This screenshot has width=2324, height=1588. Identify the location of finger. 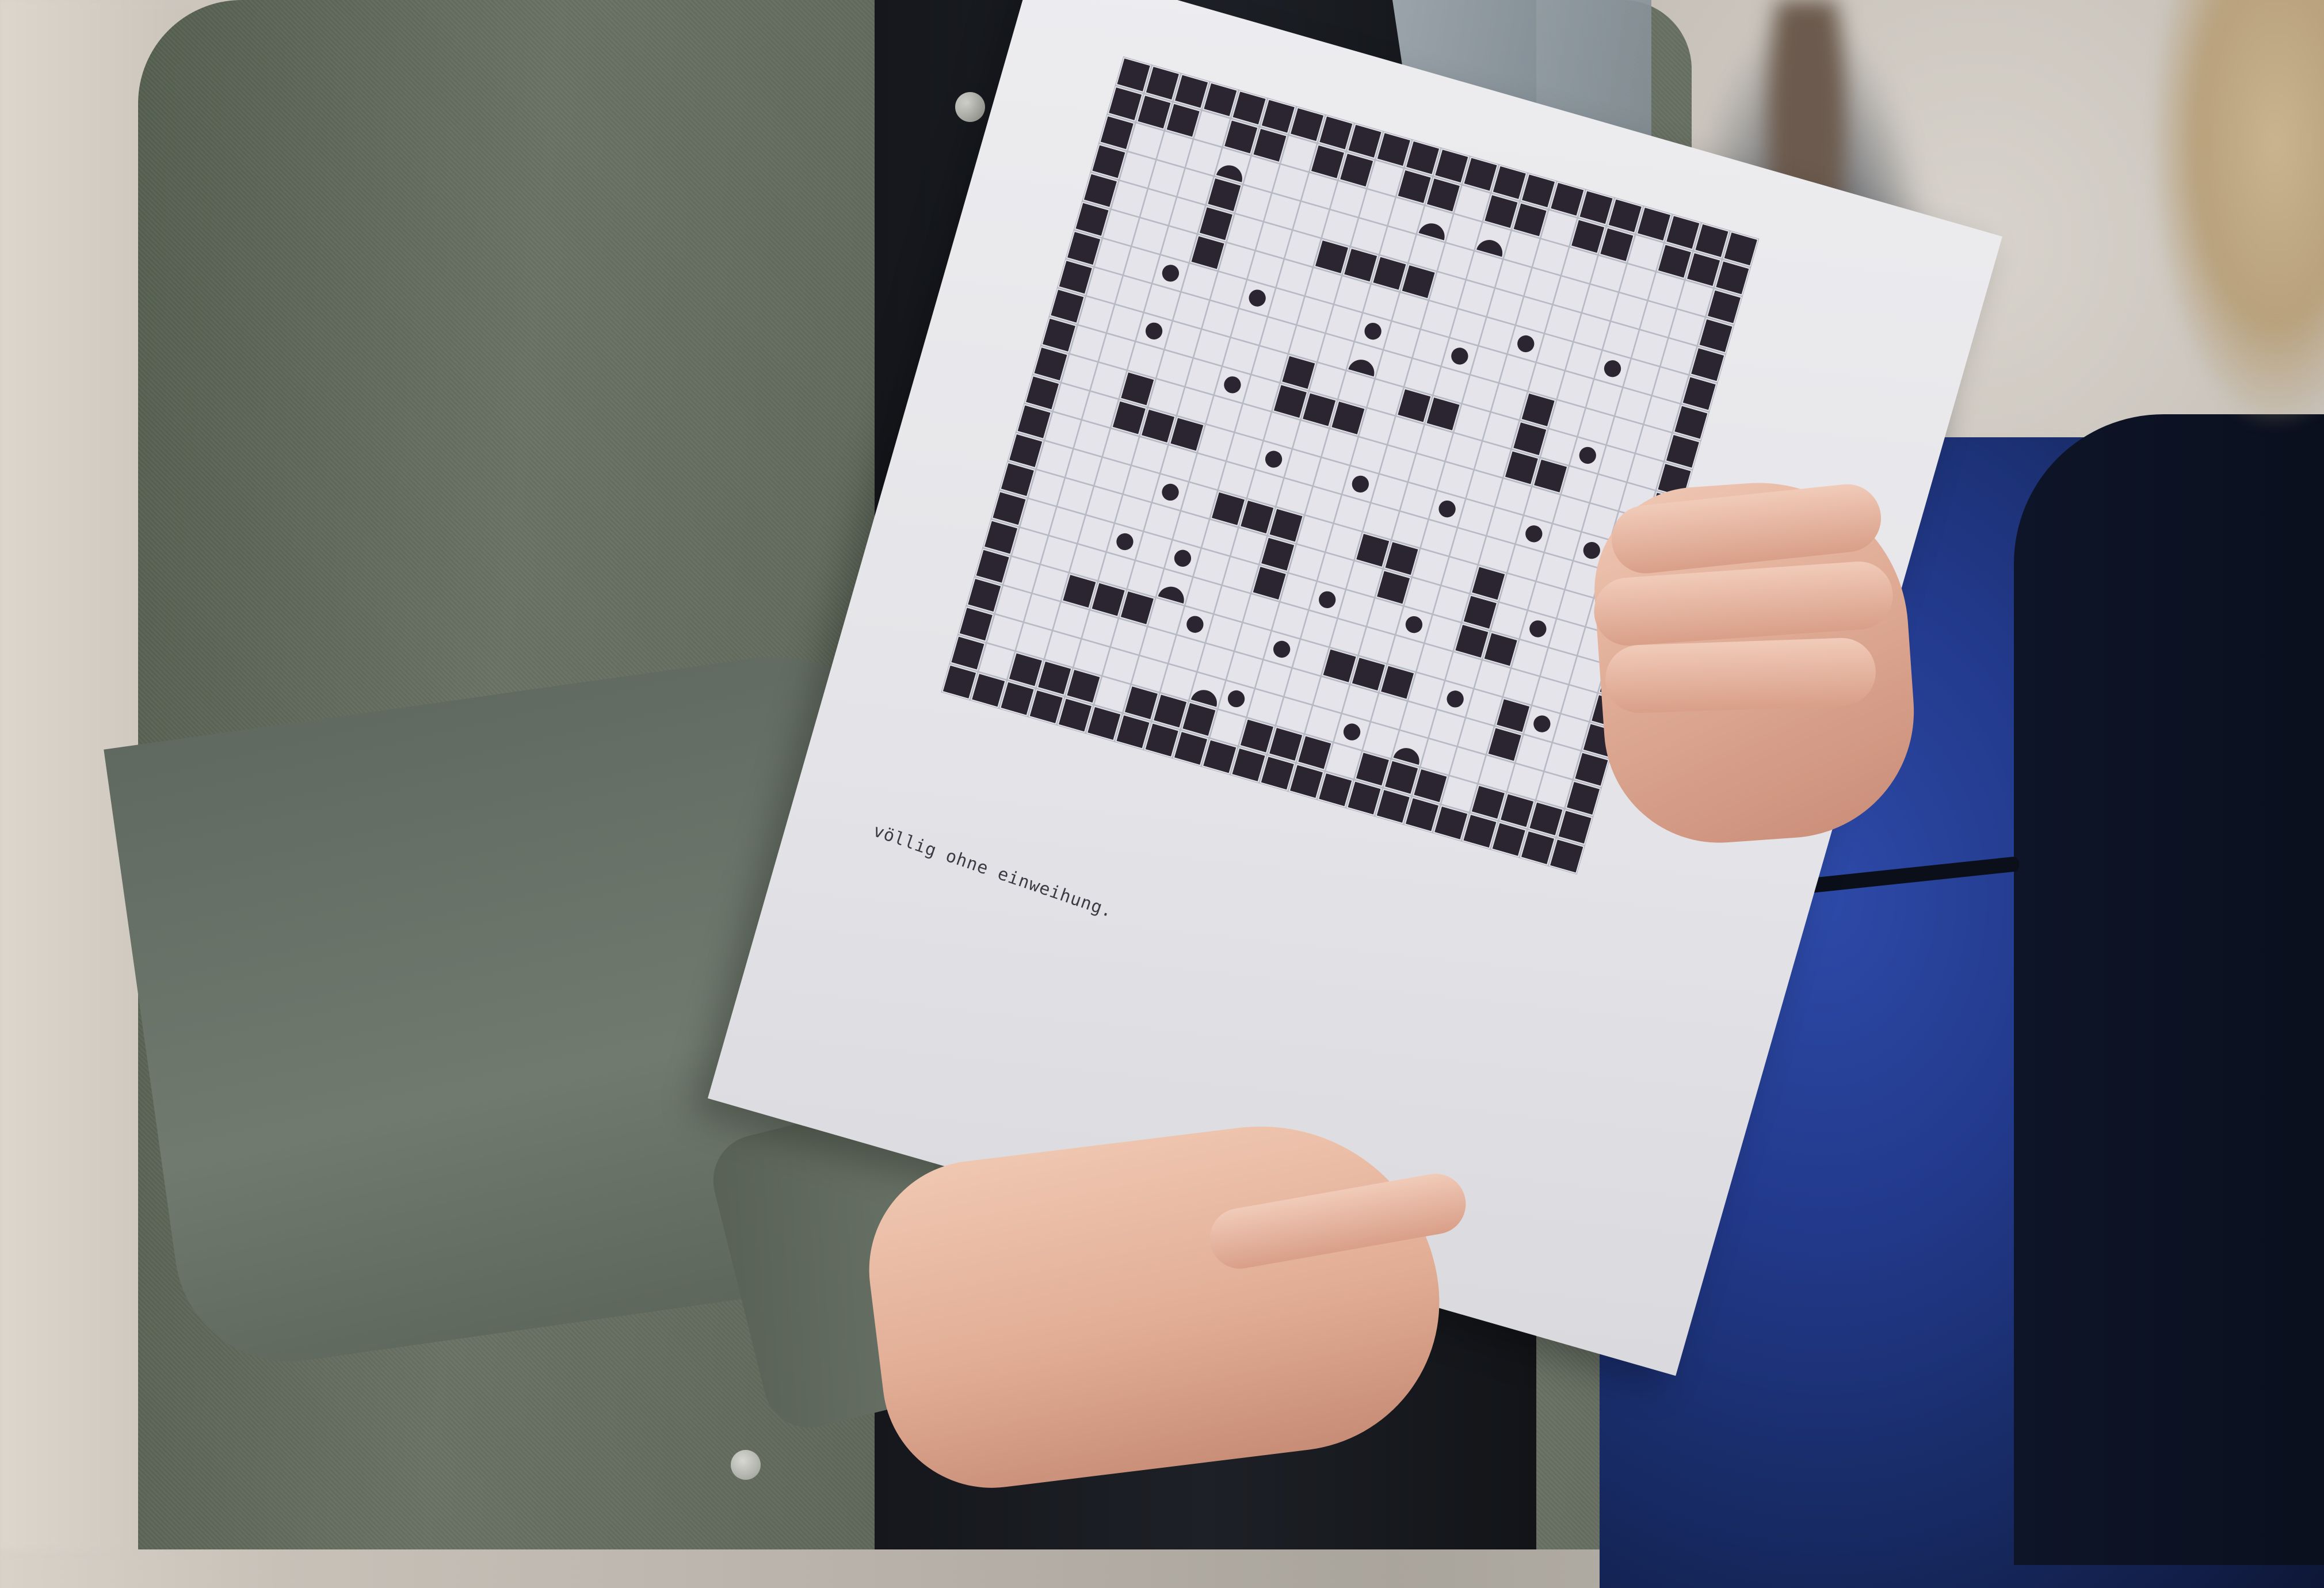
(1741, 676).